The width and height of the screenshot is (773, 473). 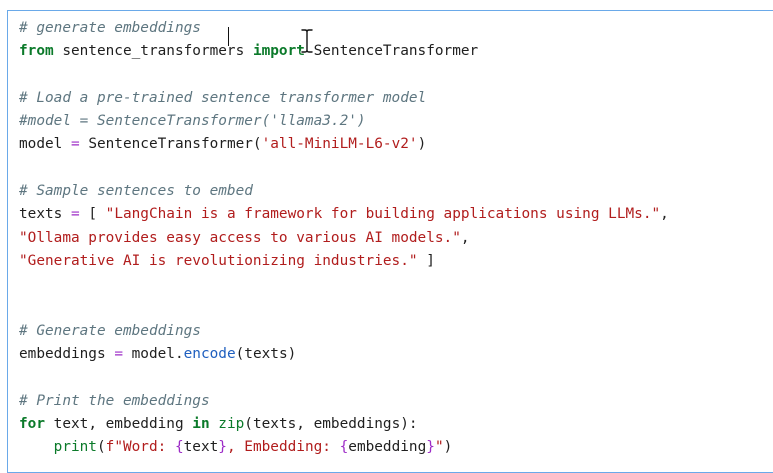 I want to click on code-token: sentence_transformers, so click(x=153, y=51).